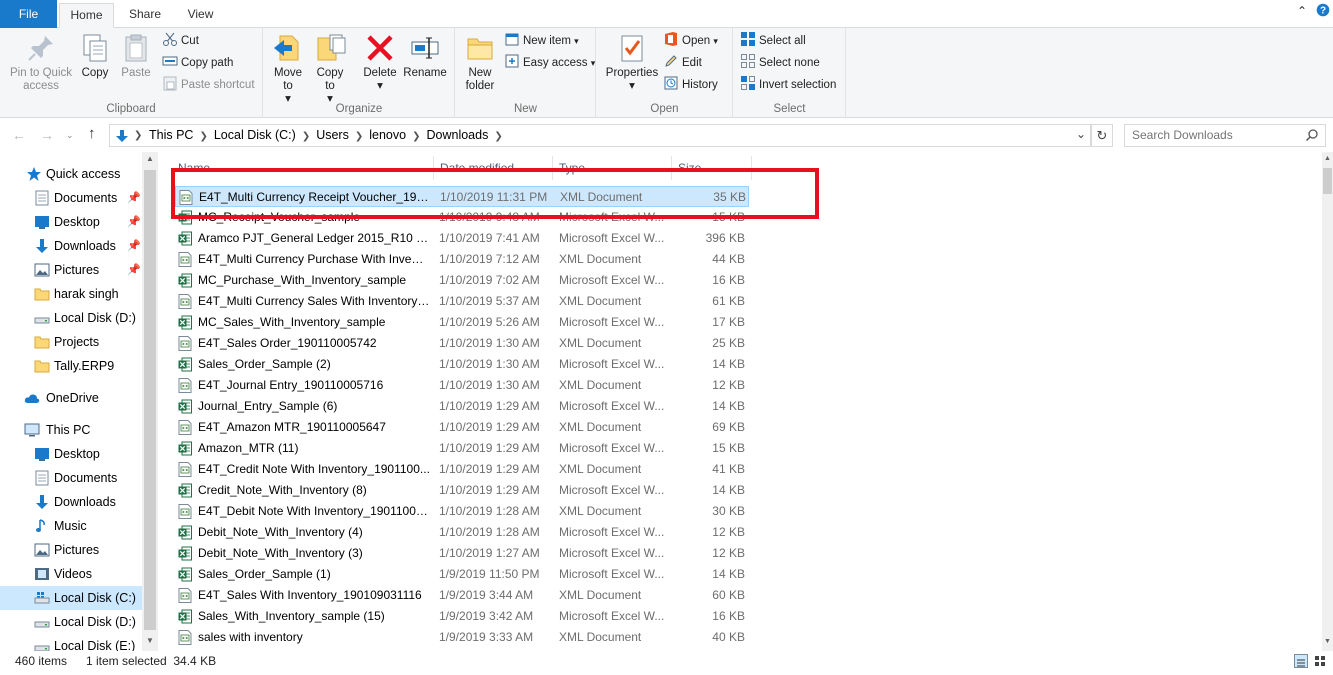 This screenshot has height=675, width=1333. I want to click on recent-locations-chevron-icon: ⌄, so click(70, 135).